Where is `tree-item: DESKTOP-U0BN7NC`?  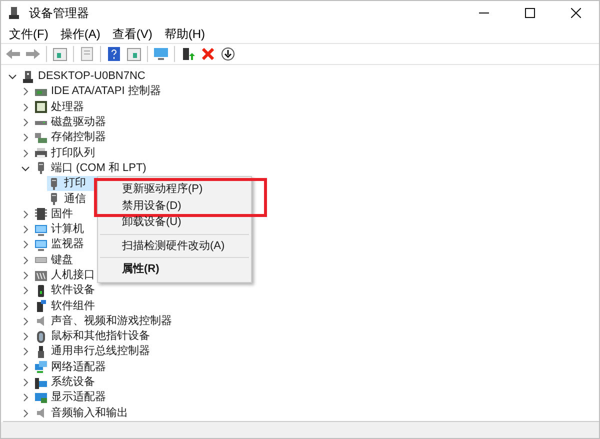 tree-item: DESKTOP-U0BN7NC is located at coordinates (84, 76).